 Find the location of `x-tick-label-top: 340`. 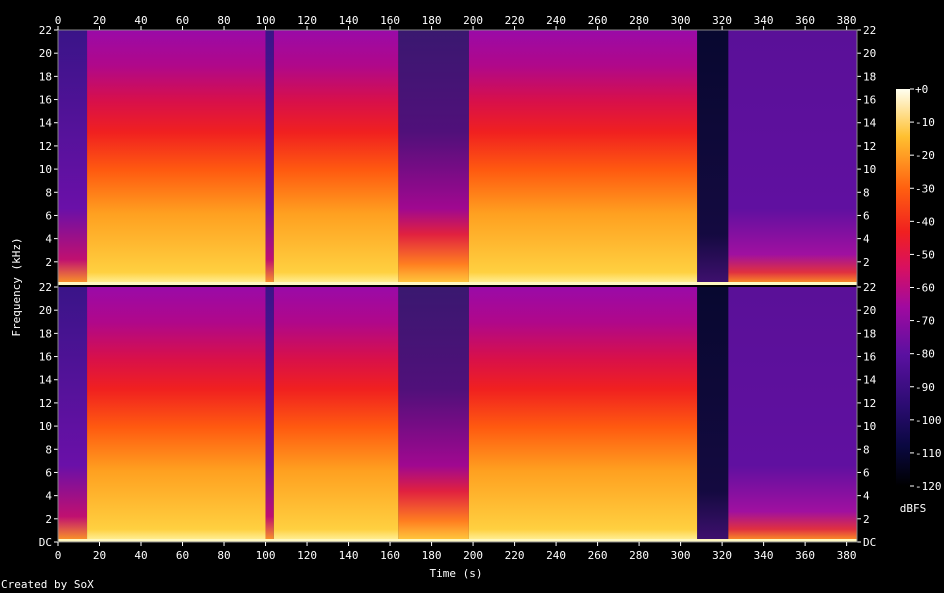

x-tick-label-top: 340 is located at coordinates (764, 20).